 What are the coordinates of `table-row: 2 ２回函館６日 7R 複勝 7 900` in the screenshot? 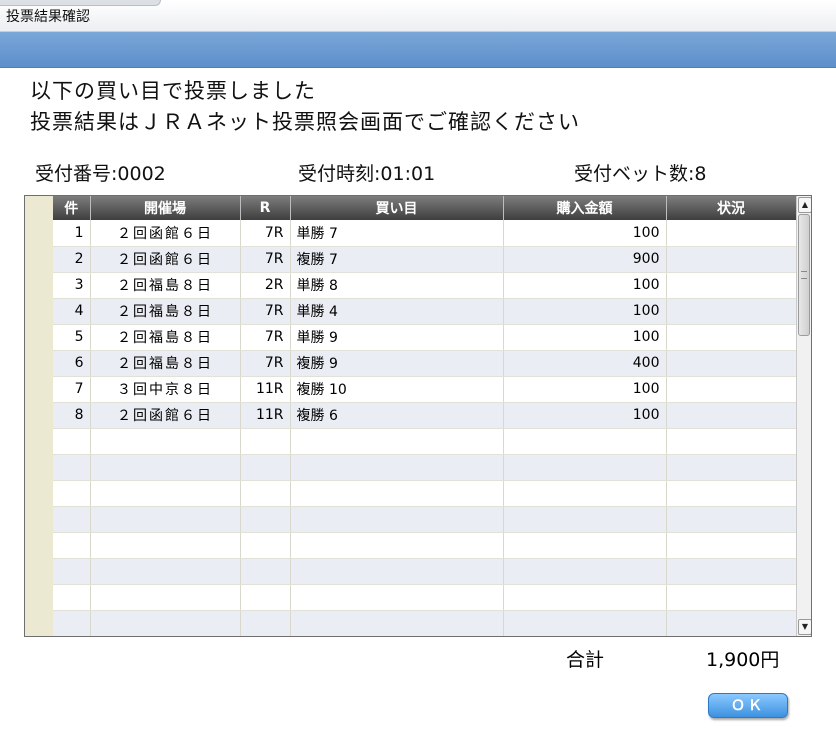 It's located at (425, 259).